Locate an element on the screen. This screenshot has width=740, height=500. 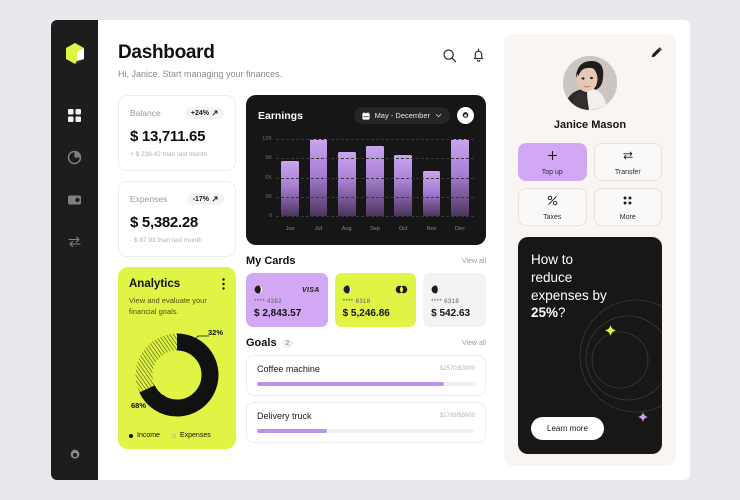
chart-gridline is located at coordinates (375, 197).